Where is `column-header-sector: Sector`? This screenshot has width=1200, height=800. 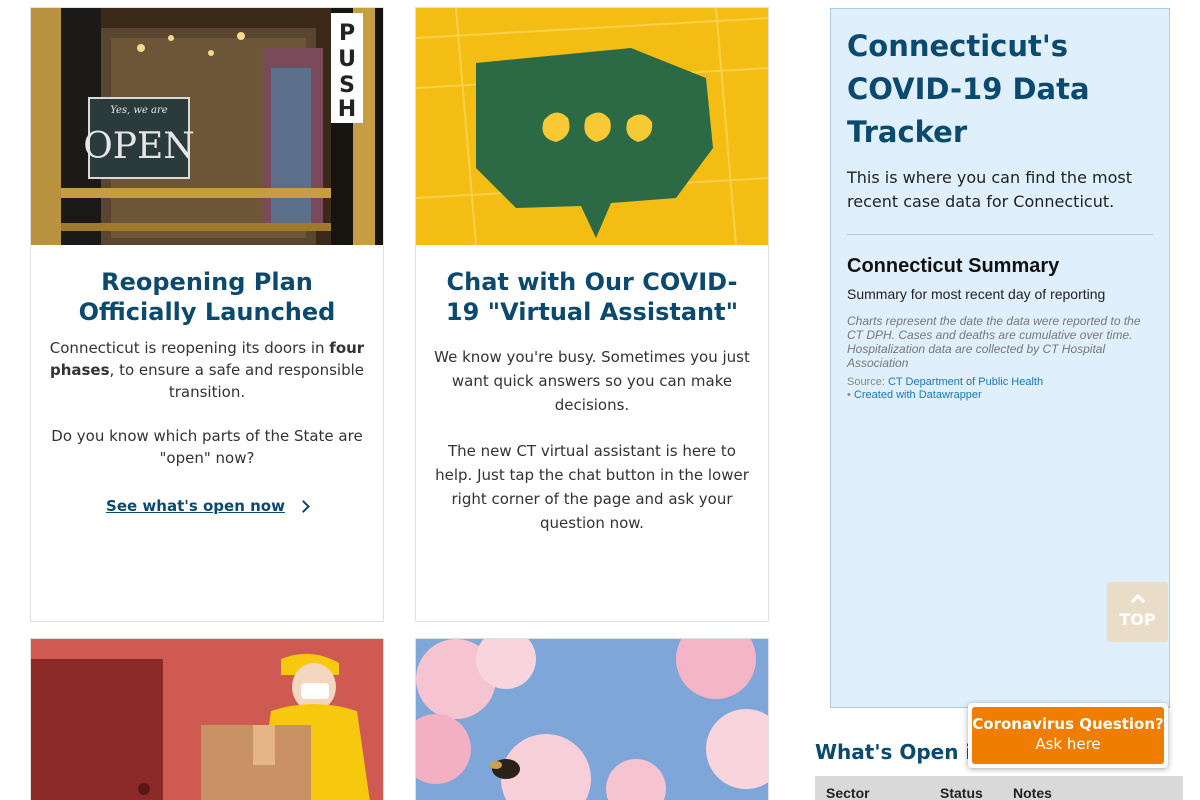 column-header-sector: Sector is located at coordinates (848, 792).